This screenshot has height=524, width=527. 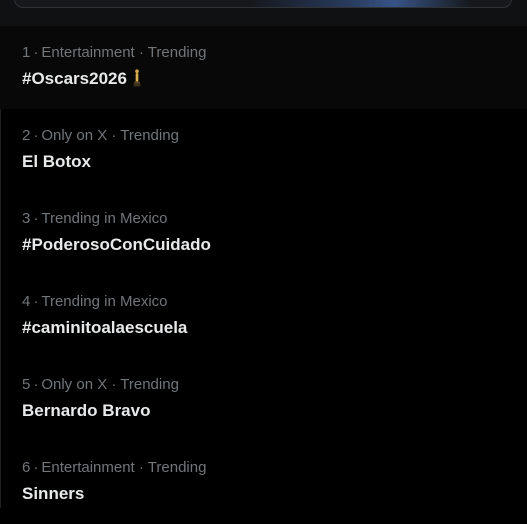 I want to click on oscar-statuette-icon, so click(x=137, y=78).